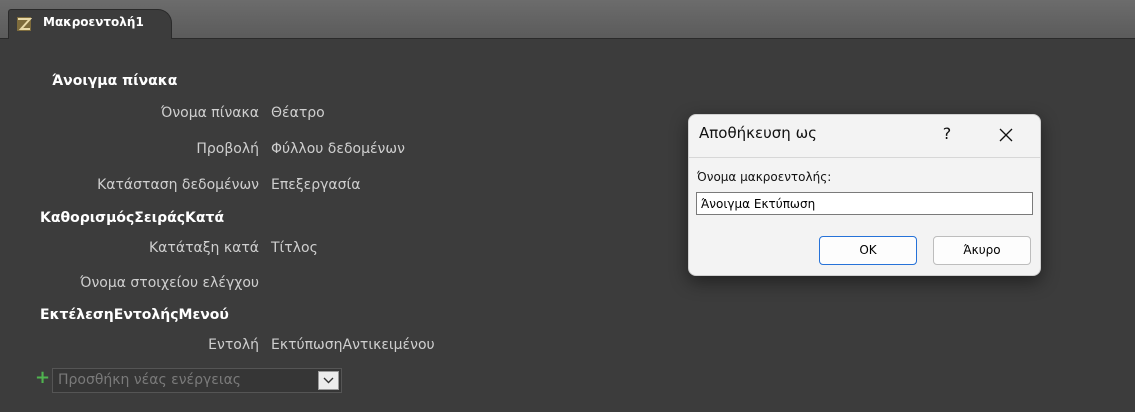  I want to click on document-tab-bar: Μακροεντολή1, so click(567, 19).